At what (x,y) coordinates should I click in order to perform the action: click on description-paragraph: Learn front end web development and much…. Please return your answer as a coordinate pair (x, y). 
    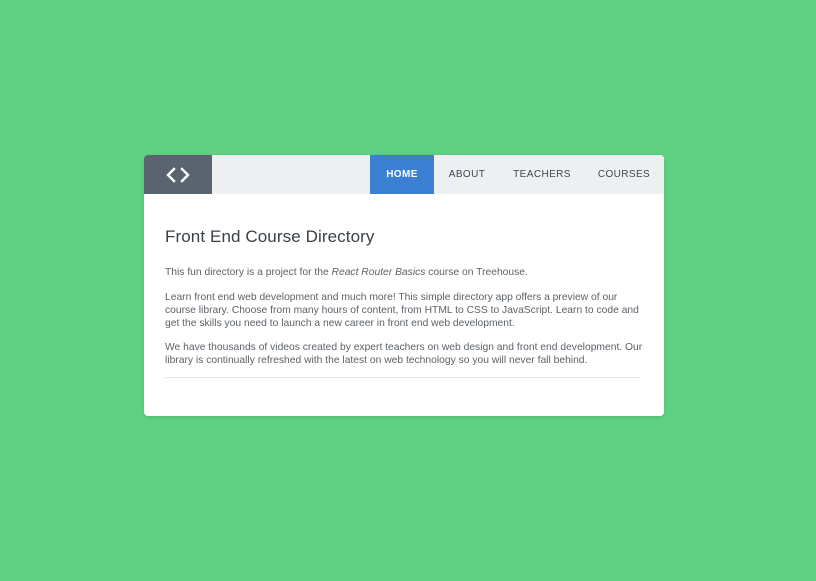
    Looking at the image, I should click on (402, 310).